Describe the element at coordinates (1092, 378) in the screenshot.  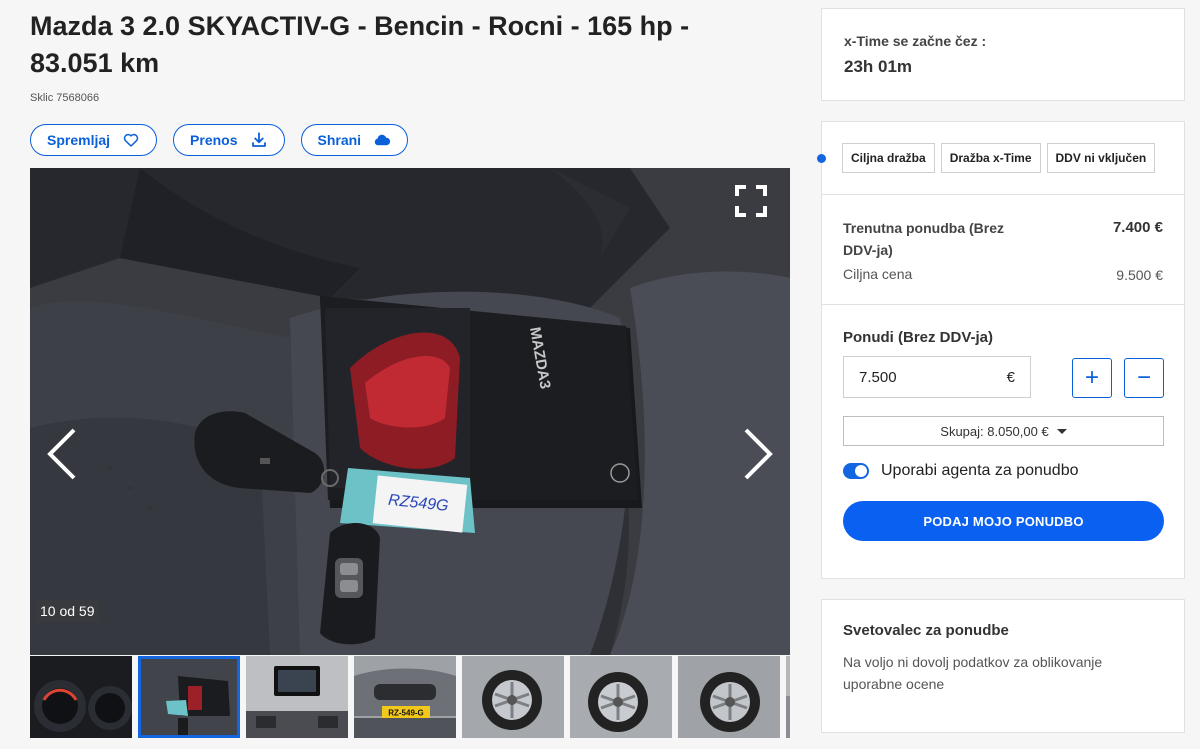
I see `increase-bid-button: +` at that location.